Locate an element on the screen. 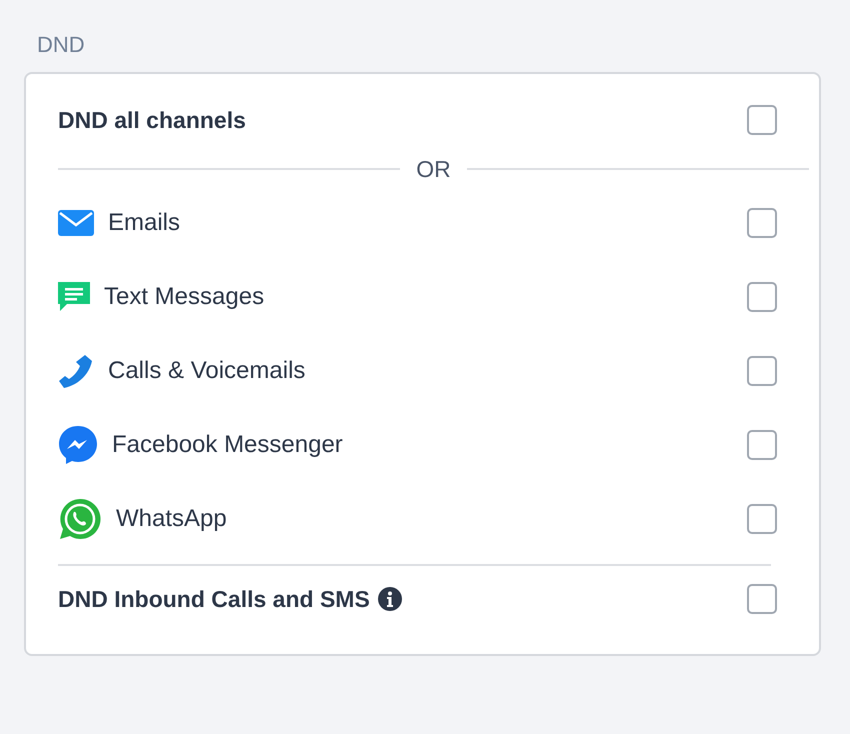 The image size is (850, 734). section-title: DND is located at coordinates (61, 45).